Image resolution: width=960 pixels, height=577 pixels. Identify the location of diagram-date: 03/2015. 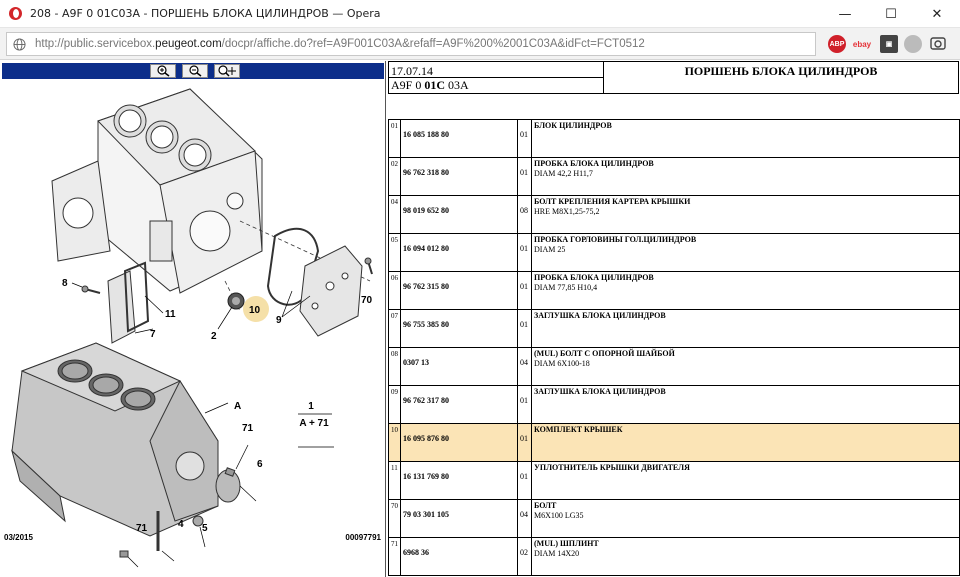
(18, 537).